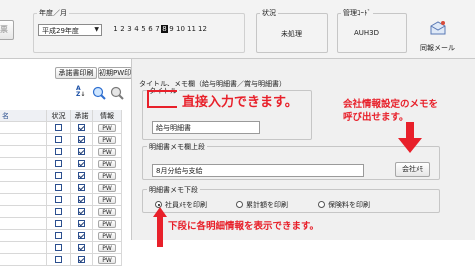  Describe the element at coordinates (160, 227) in the screenshot. I see `arrow-up-icon` at that location.